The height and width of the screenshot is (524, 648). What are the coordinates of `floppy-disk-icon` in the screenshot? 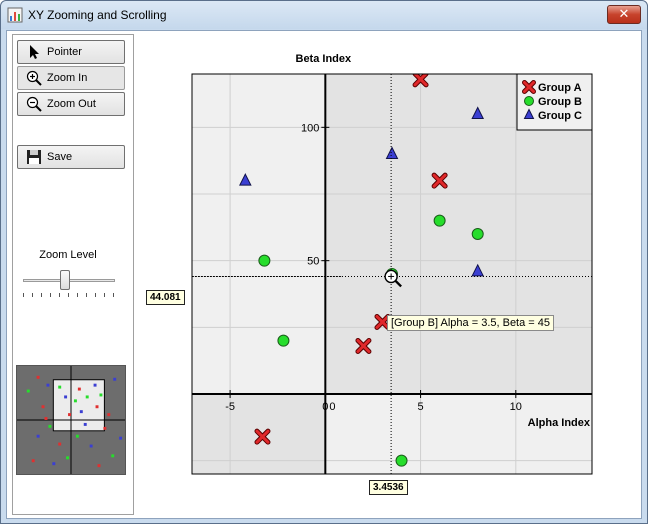 It's located at (34, 157).